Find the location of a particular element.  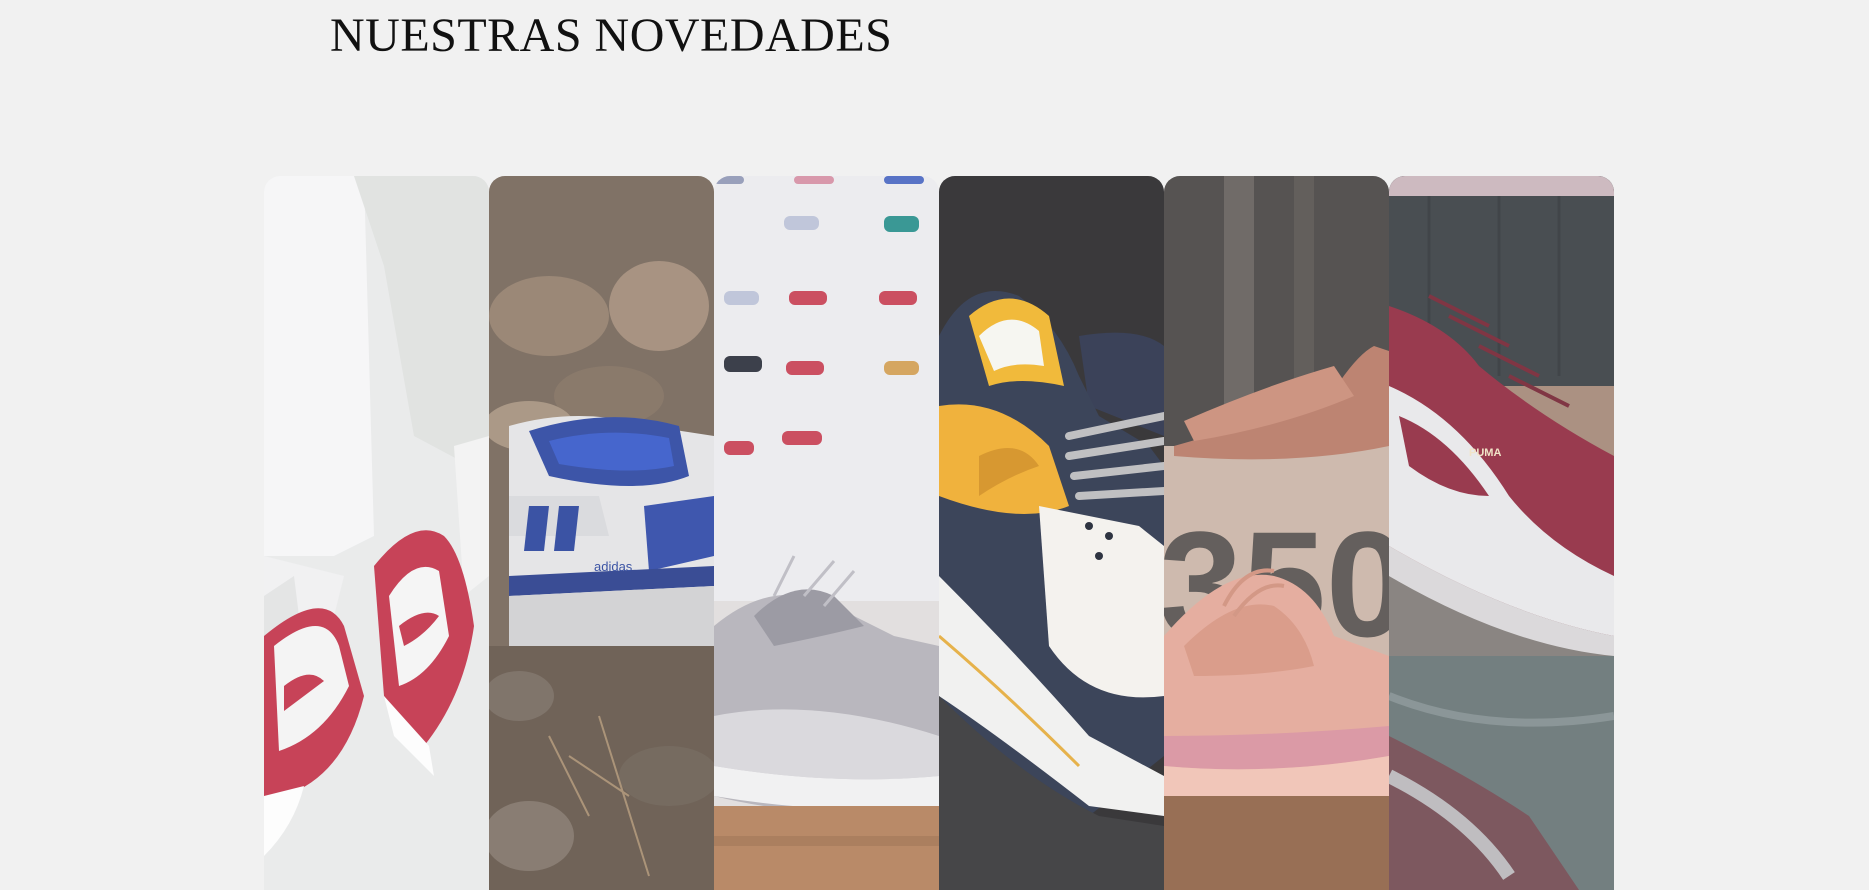

sneaker-photo-nike-jordan is located at coordinates (376, 533).